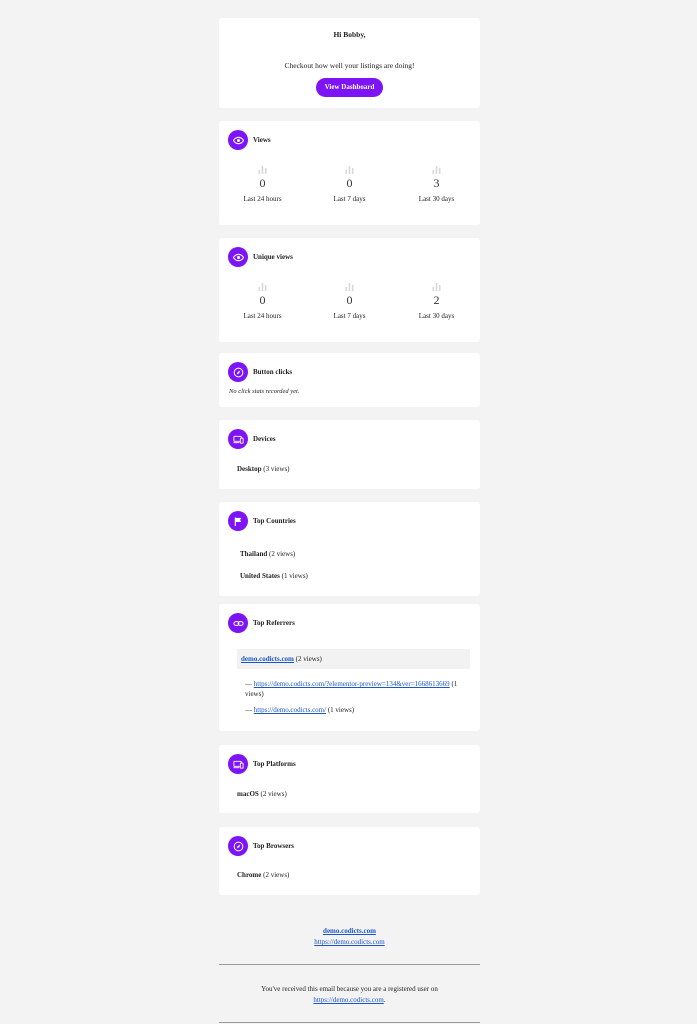  I want to click on platforms-header: Top Platforms, so click(262, 764).